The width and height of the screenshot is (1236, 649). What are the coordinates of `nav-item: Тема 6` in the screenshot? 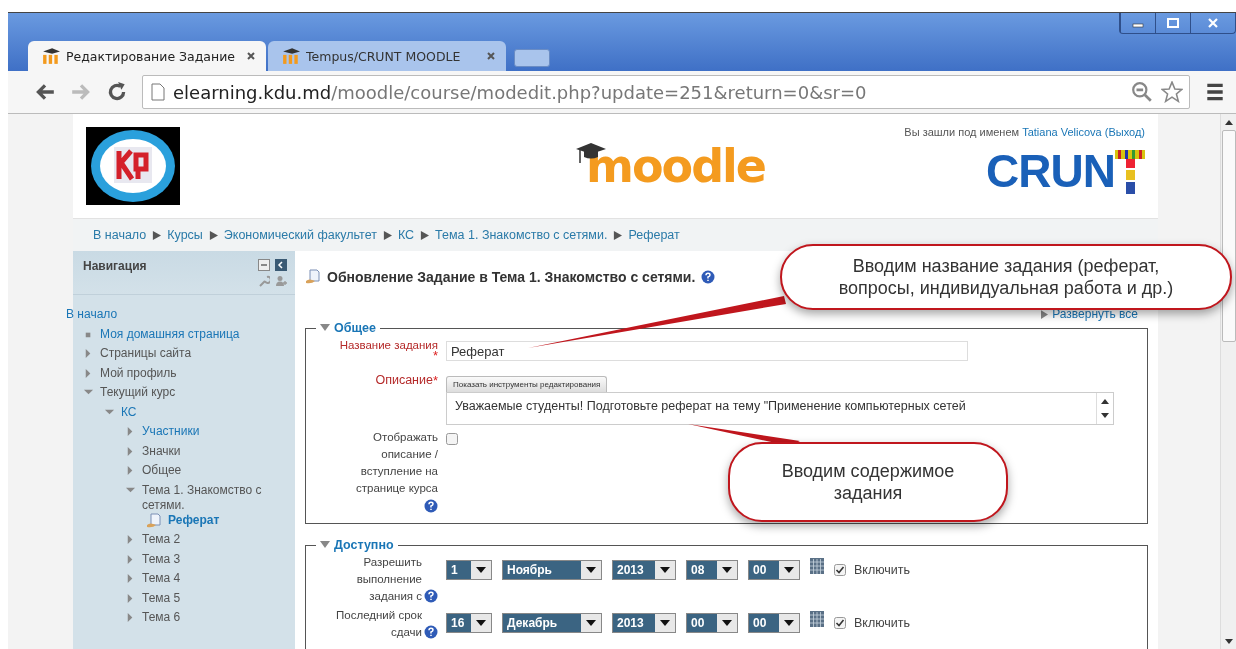 It's located at (161, 617).